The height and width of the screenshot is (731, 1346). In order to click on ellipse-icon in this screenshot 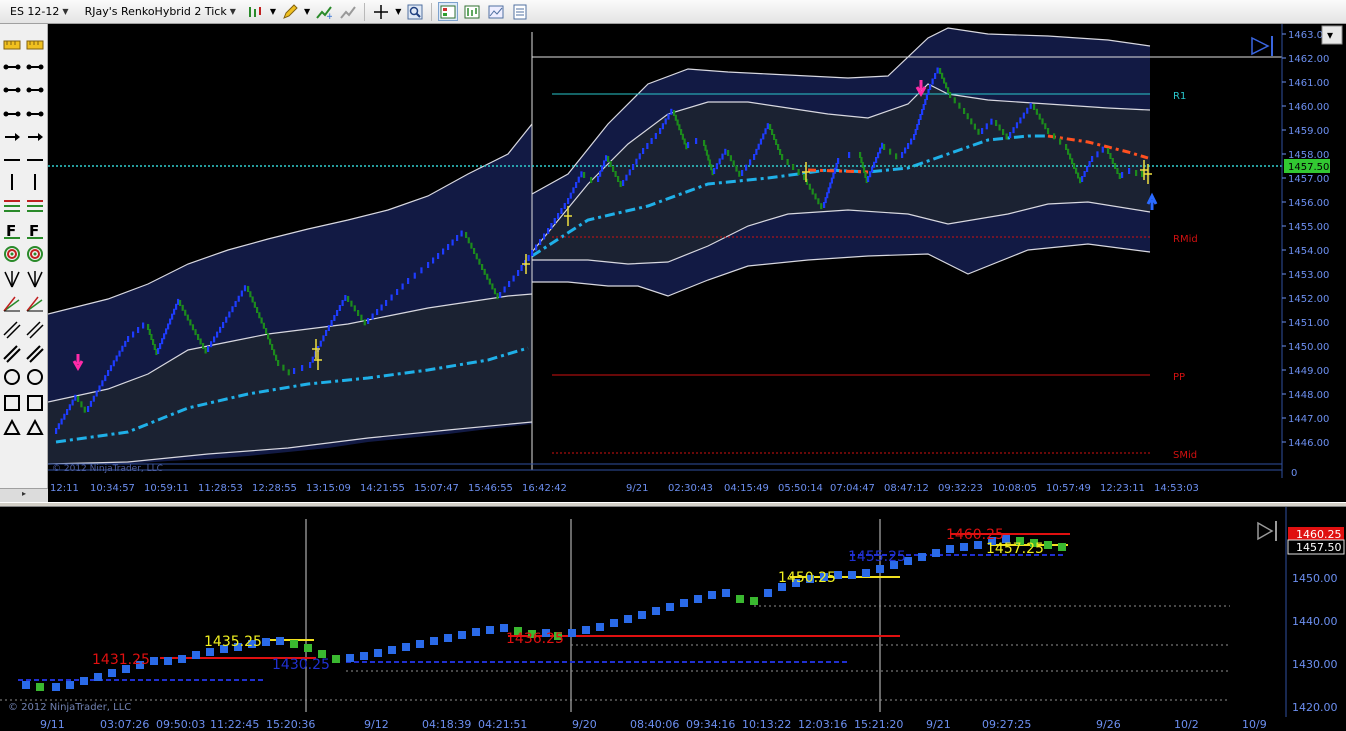, I will do `click(12, 377)`.